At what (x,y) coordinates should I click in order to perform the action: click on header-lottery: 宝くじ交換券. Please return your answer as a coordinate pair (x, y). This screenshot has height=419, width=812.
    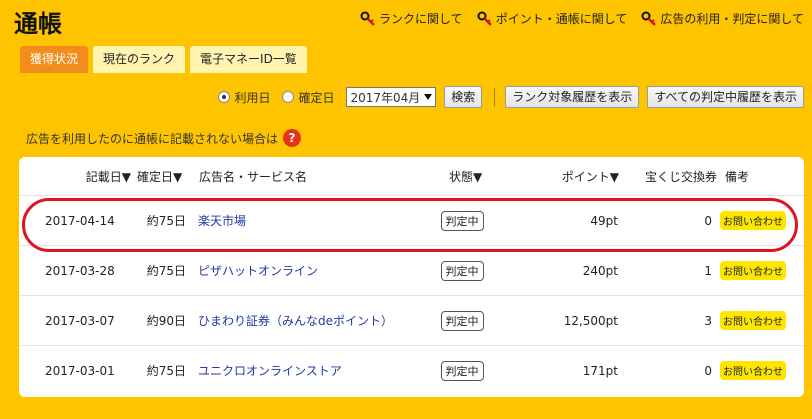
    Looking at the image, I should click on (680, 176).